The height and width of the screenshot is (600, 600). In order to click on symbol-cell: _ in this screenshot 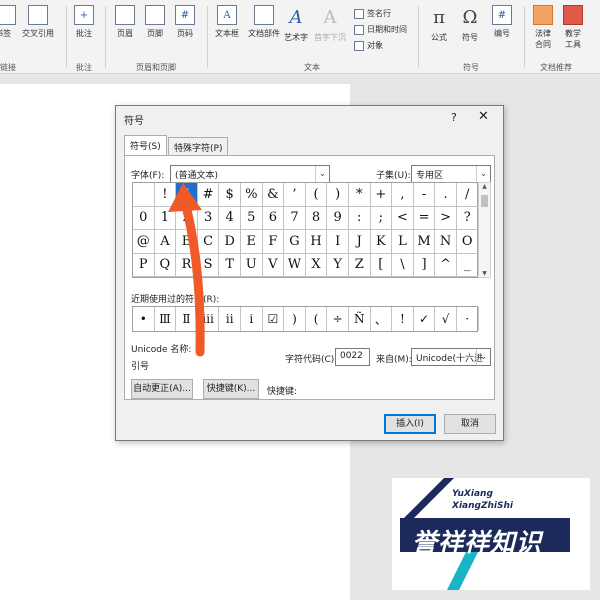, I will do `click(467, 265)`.